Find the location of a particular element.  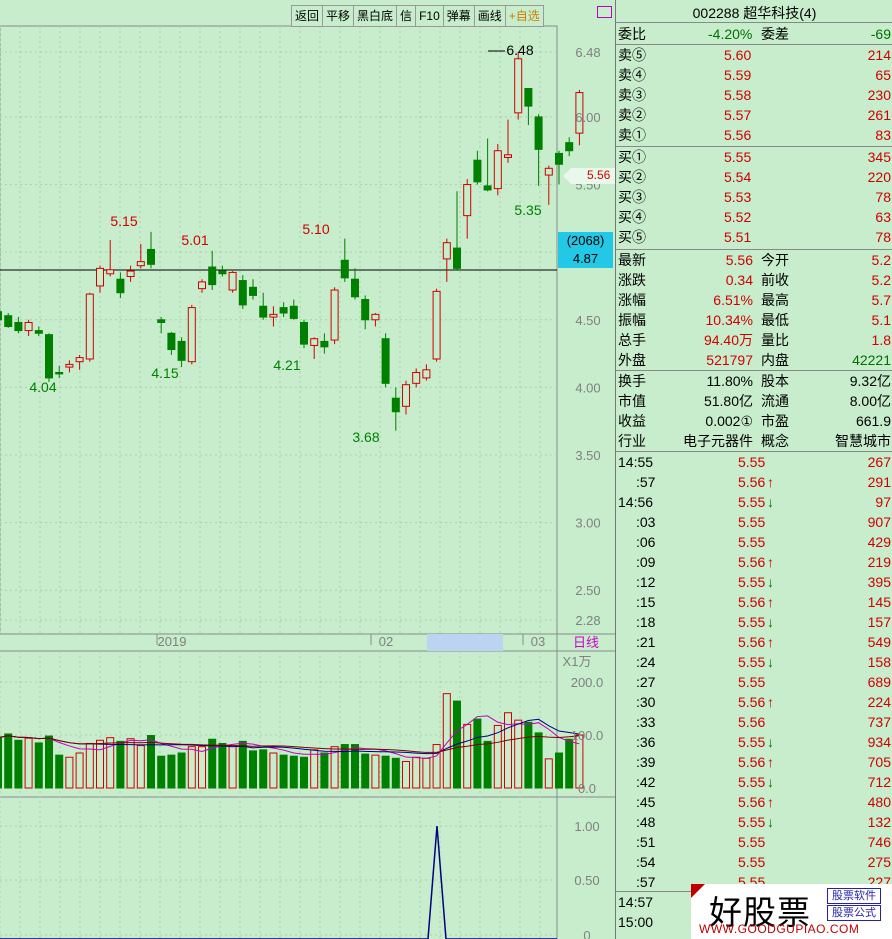

tick-volume: 705 is located at coordinates (879, 762).